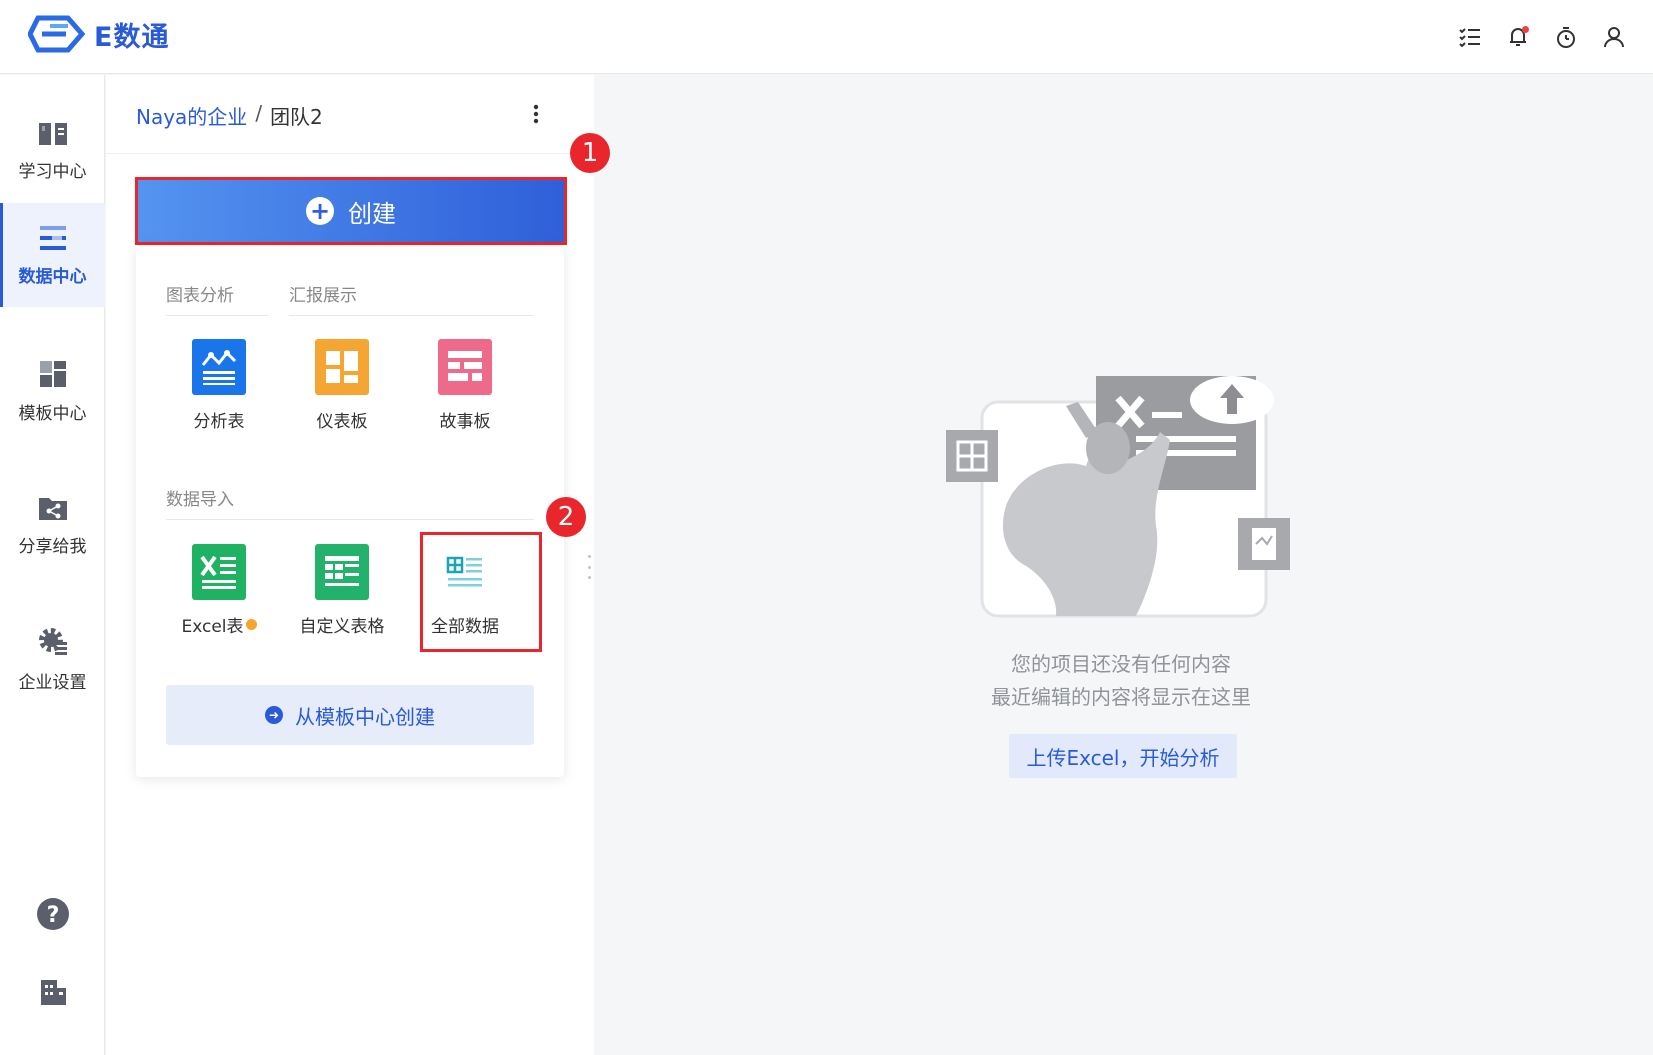  I want to click on share-folder-icon, so click(52, 508).